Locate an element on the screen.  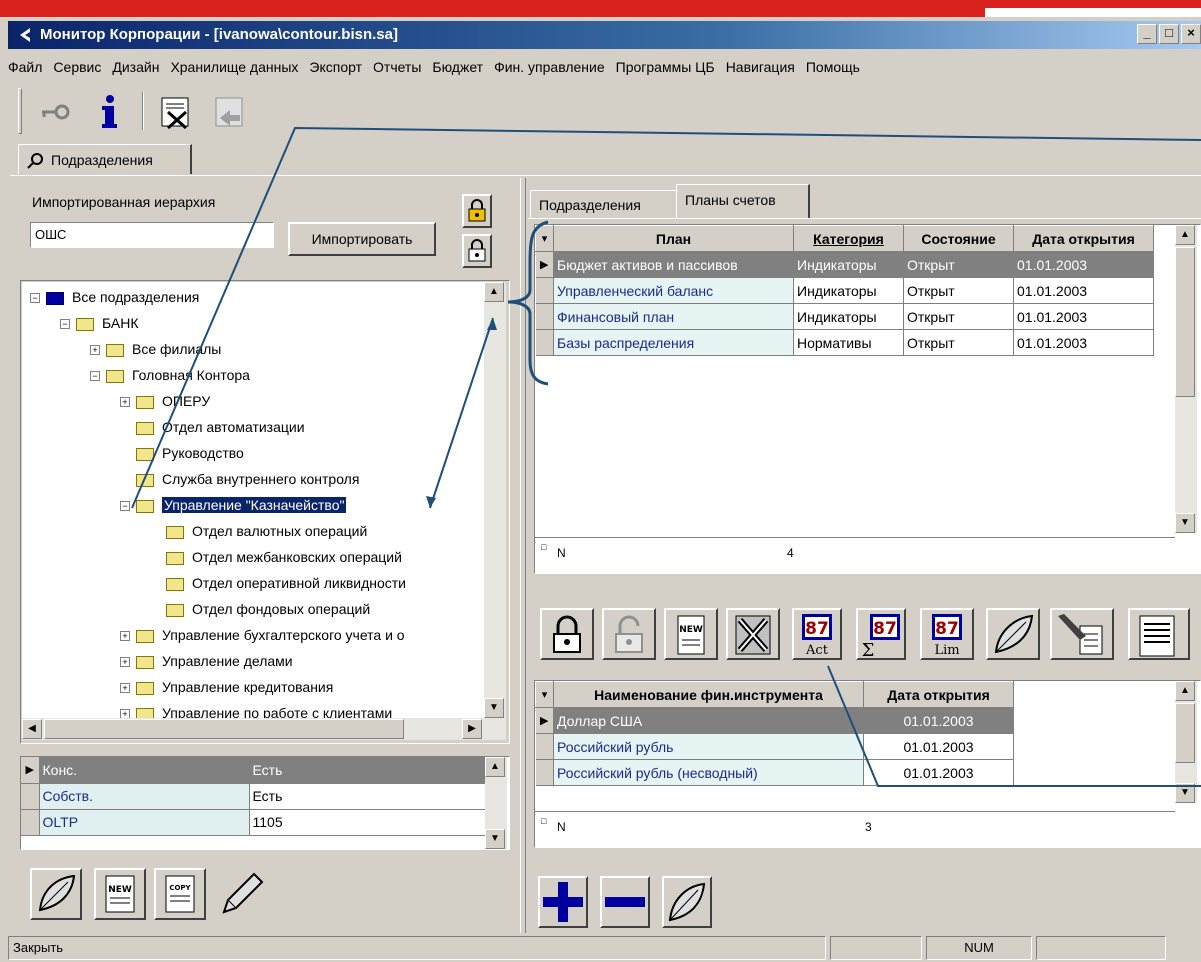
instr-vscroll: ▲ ▼ is located at coordinates (1186, 742).